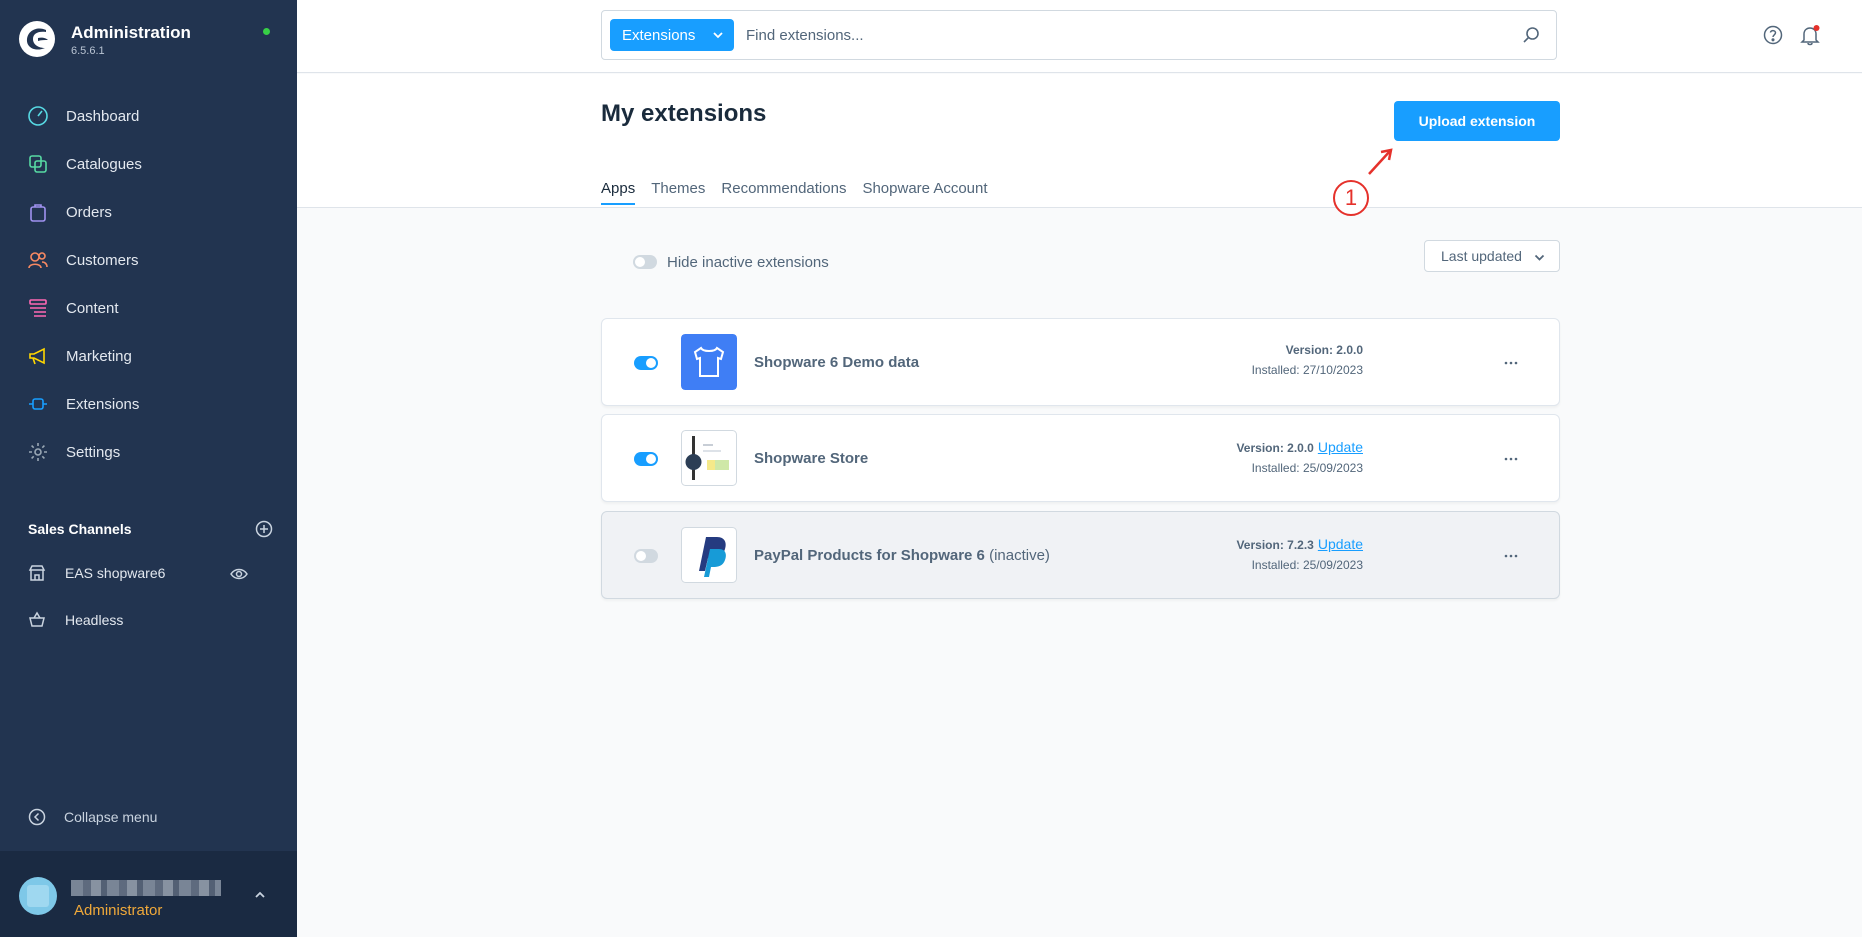 This screenshot has height=937, width=1862. What do you see at coordinates (837, 362) in the screenshot?
I see `extension-name: Shopware 6 Demo data` at bounding box center [837, 362].